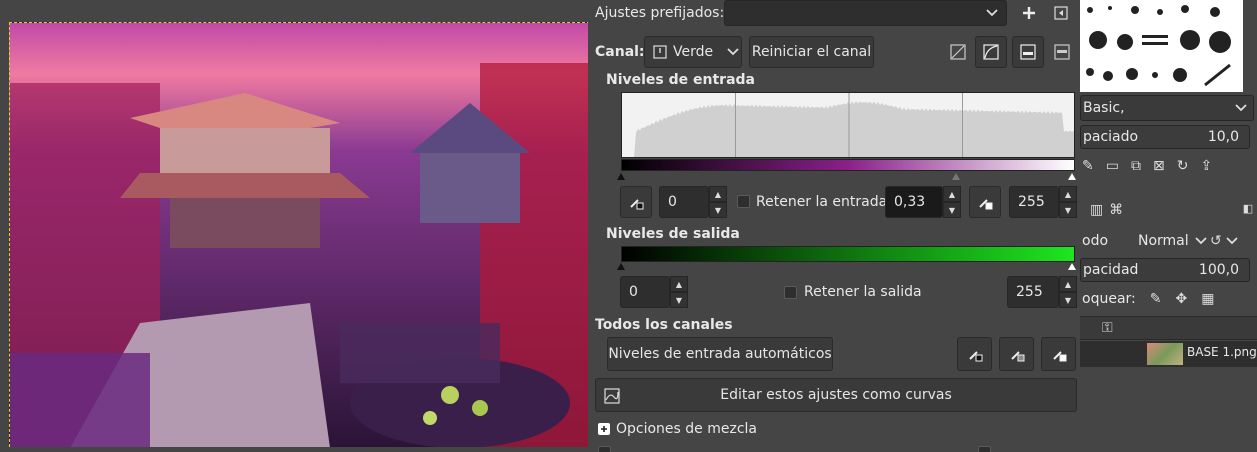 Image resolution: width=1257 pixels, height=452 pixels. I want to click on histogram-view-button, so click(1062, 52).